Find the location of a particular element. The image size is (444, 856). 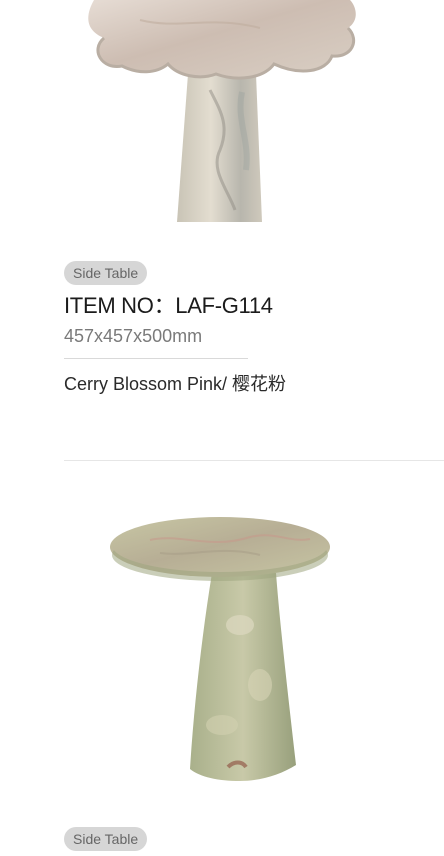

dimensions: 457x457x500mm is located at coordinates (133, 336).